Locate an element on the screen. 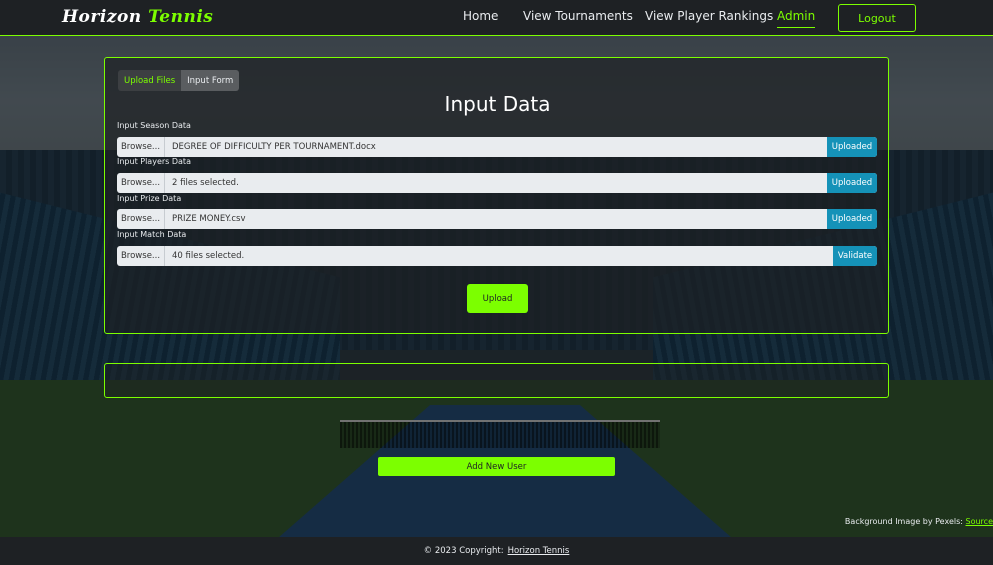  brand-word-2: Tennis is located at coordinates (181, 17).